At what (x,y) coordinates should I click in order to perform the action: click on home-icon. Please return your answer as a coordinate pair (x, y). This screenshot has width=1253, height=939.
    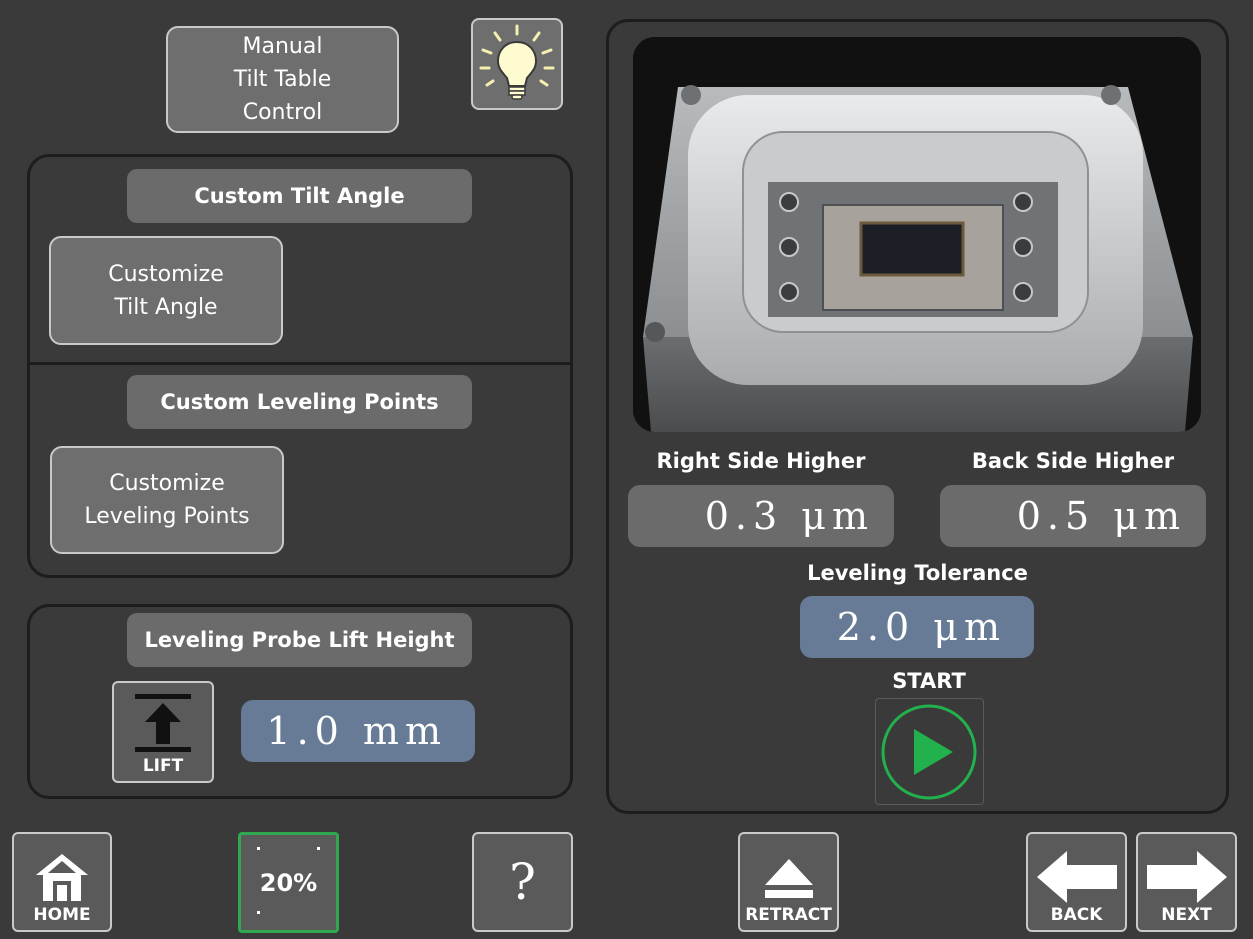
    Looking at the image, I should click on (62, 877).